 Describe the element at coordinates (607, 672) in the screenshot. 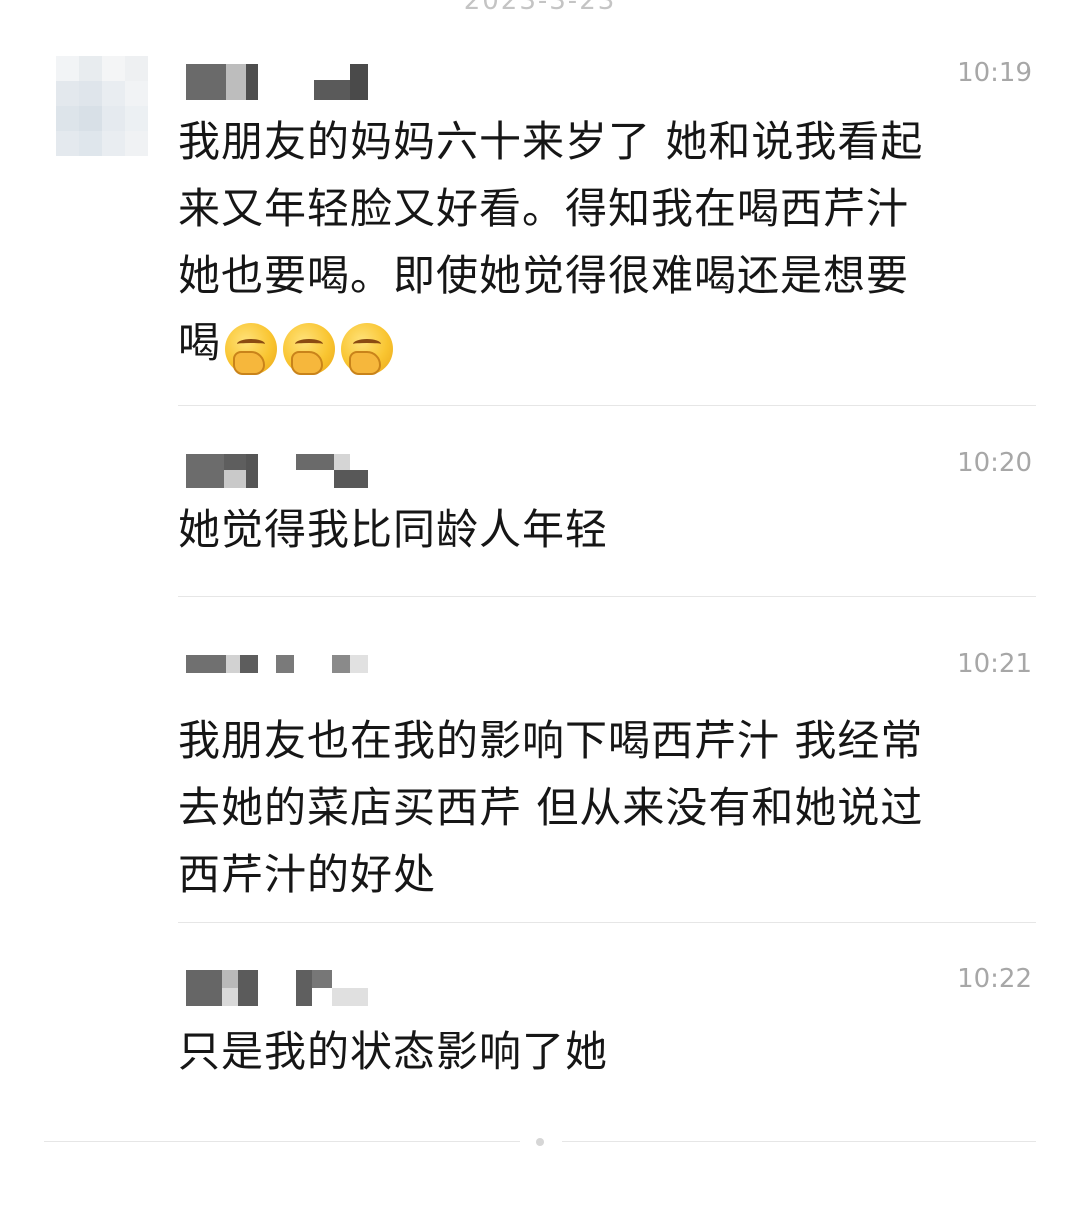

I see `sender-name-pixelated: 10:21` at that location.